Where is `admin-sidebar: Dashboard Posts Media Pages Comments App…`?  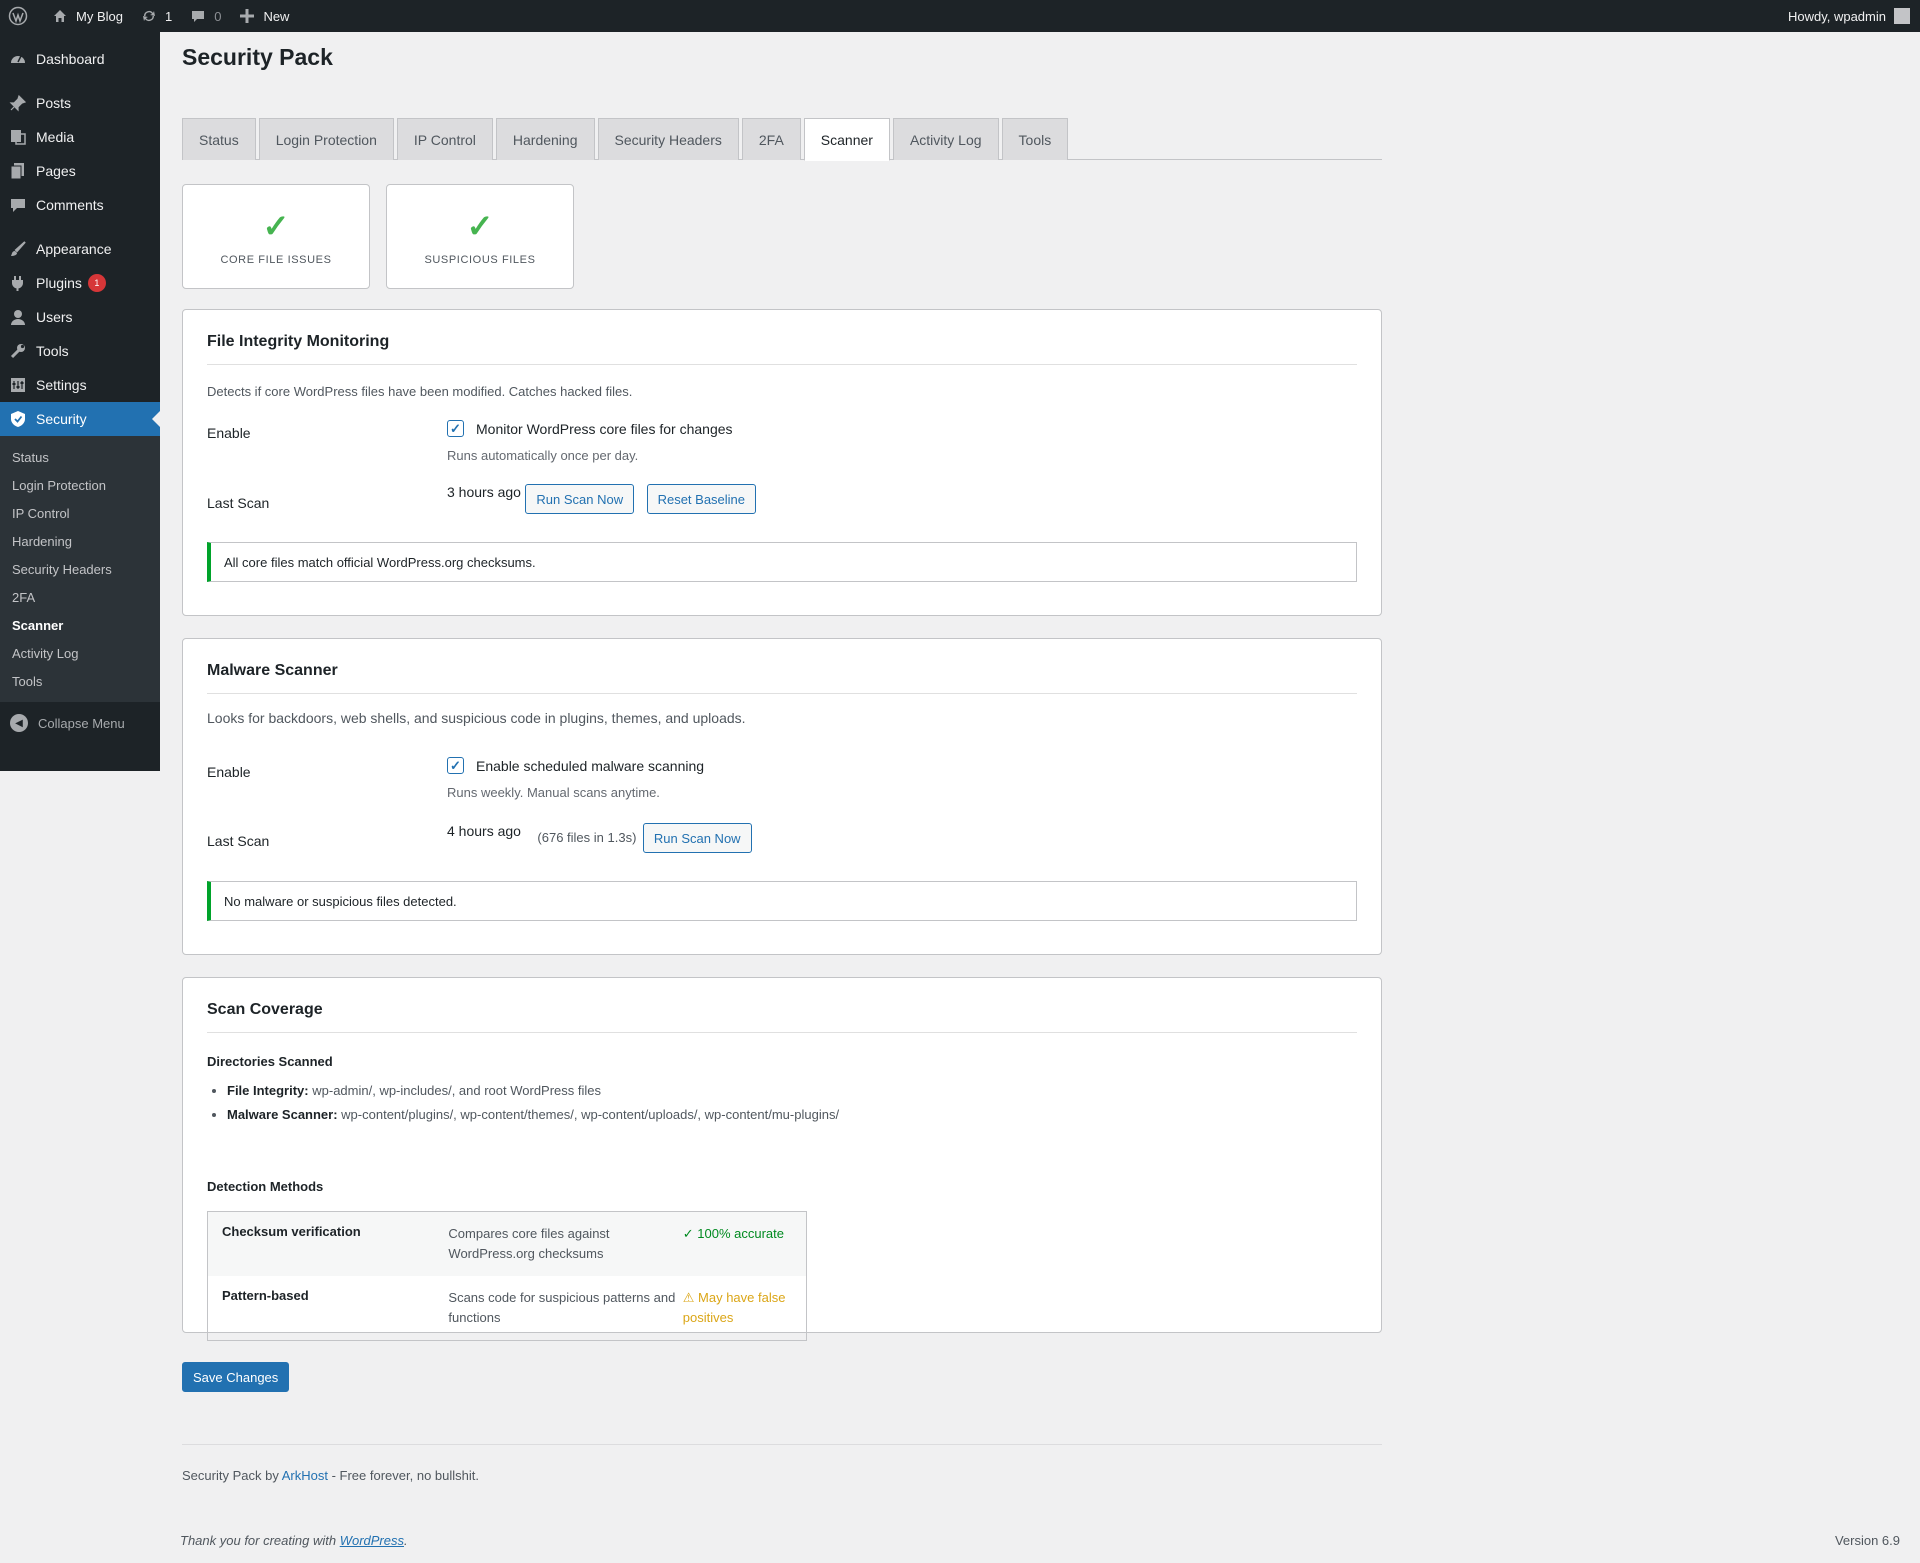
admin-sidebar: Dashboard Posts Media Pages Comments App… is located at coordinates (80, 401).